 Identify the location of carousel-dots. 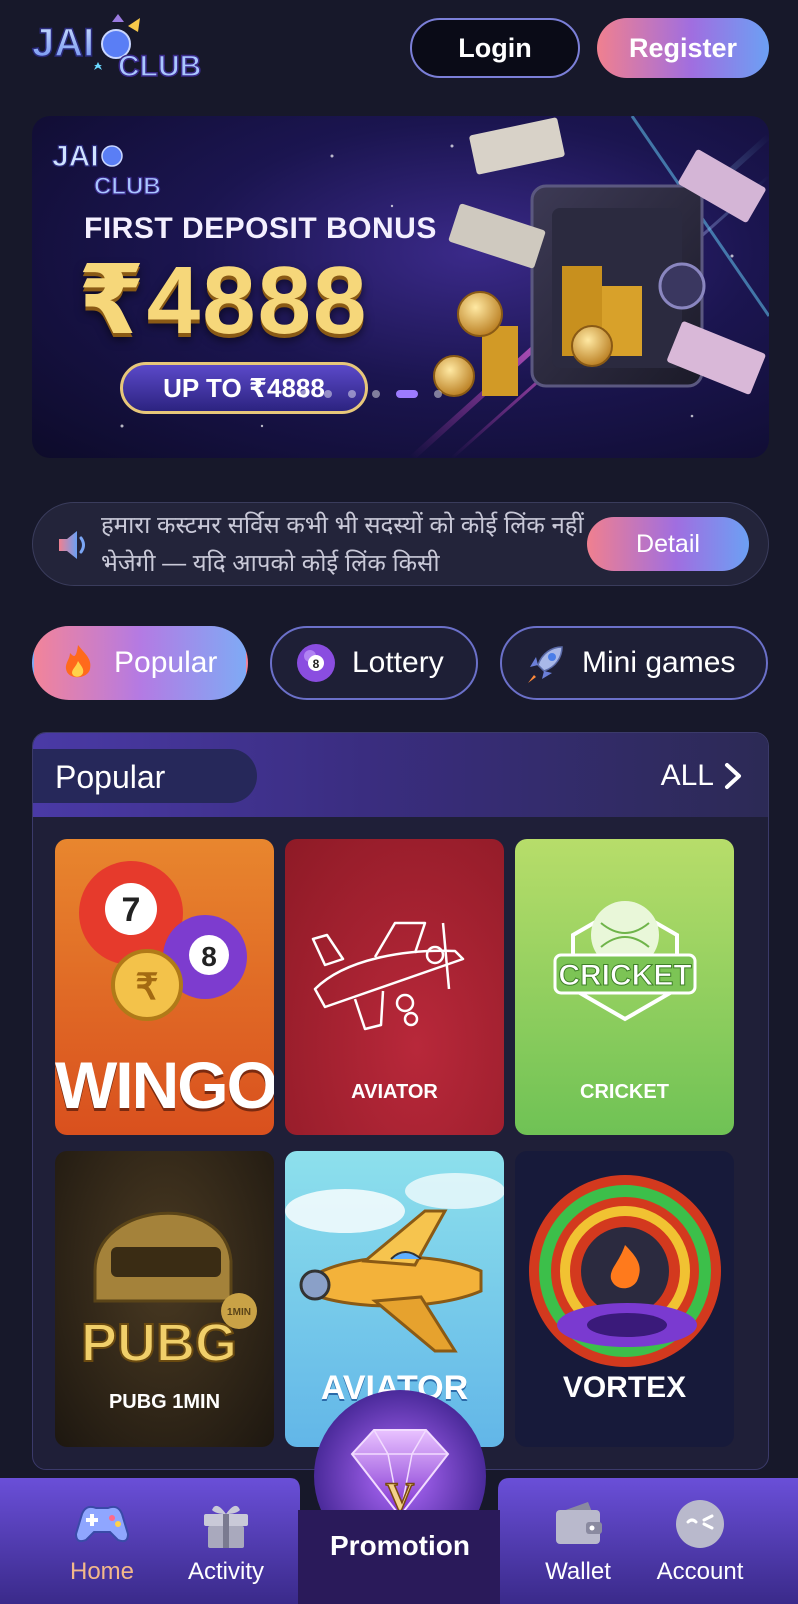
(371, 394).